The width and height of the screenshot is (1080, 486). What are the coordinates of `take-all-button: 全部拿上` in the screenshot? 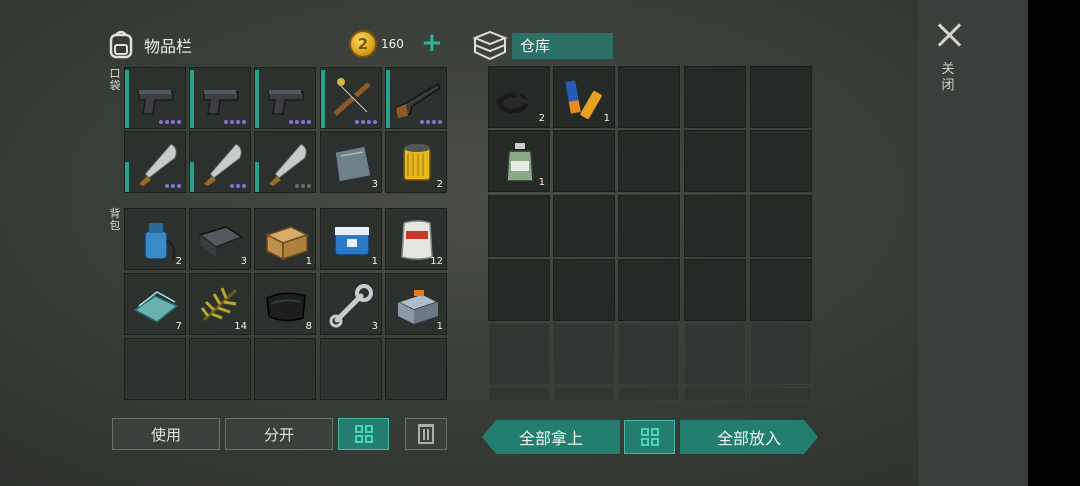 It's located at (551, 437).